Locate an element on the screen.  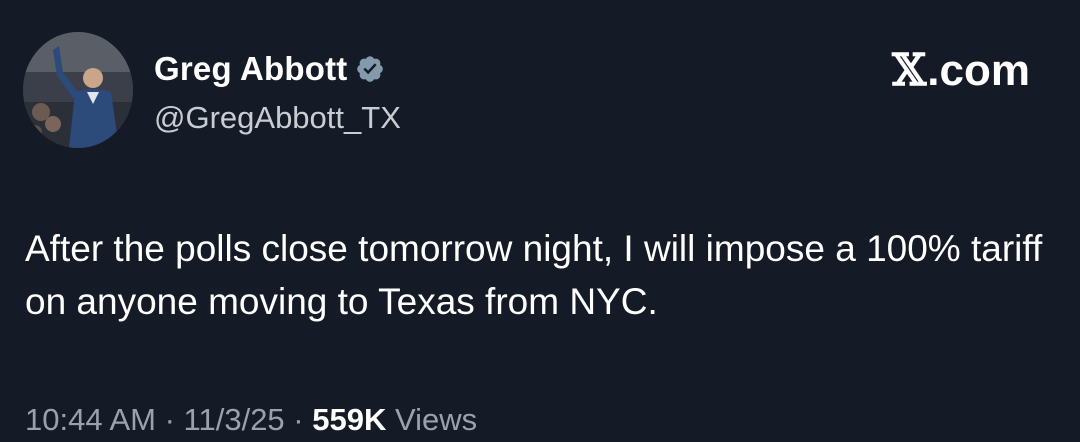
profile-photo-icon is located at coordinates (78, 90).